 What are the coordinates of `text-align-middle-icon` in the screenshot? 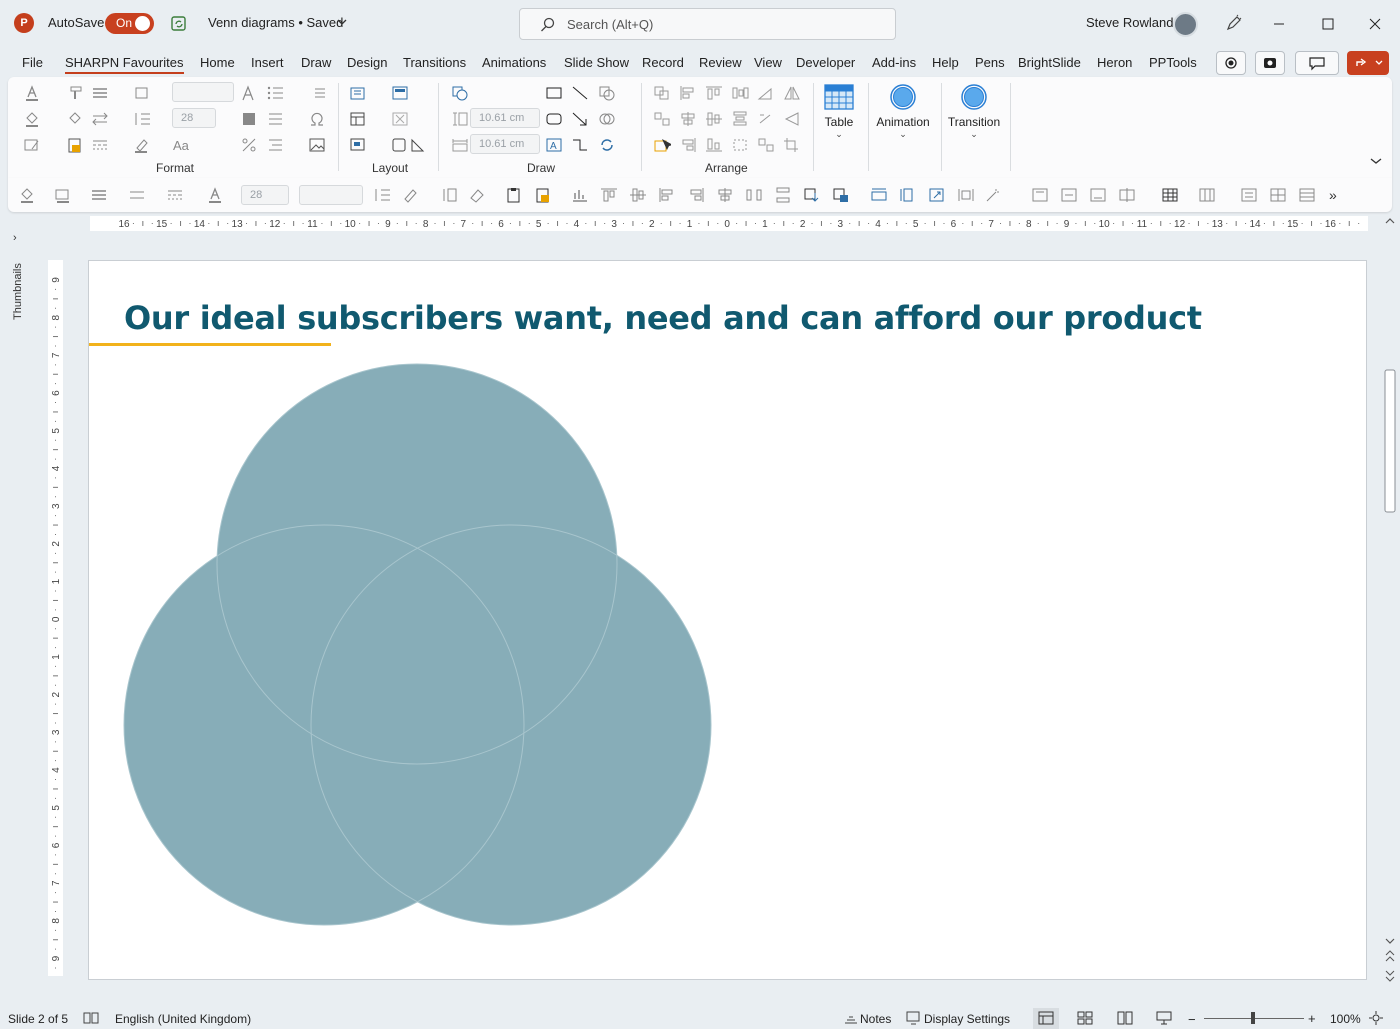 It's located at (1069, 195).